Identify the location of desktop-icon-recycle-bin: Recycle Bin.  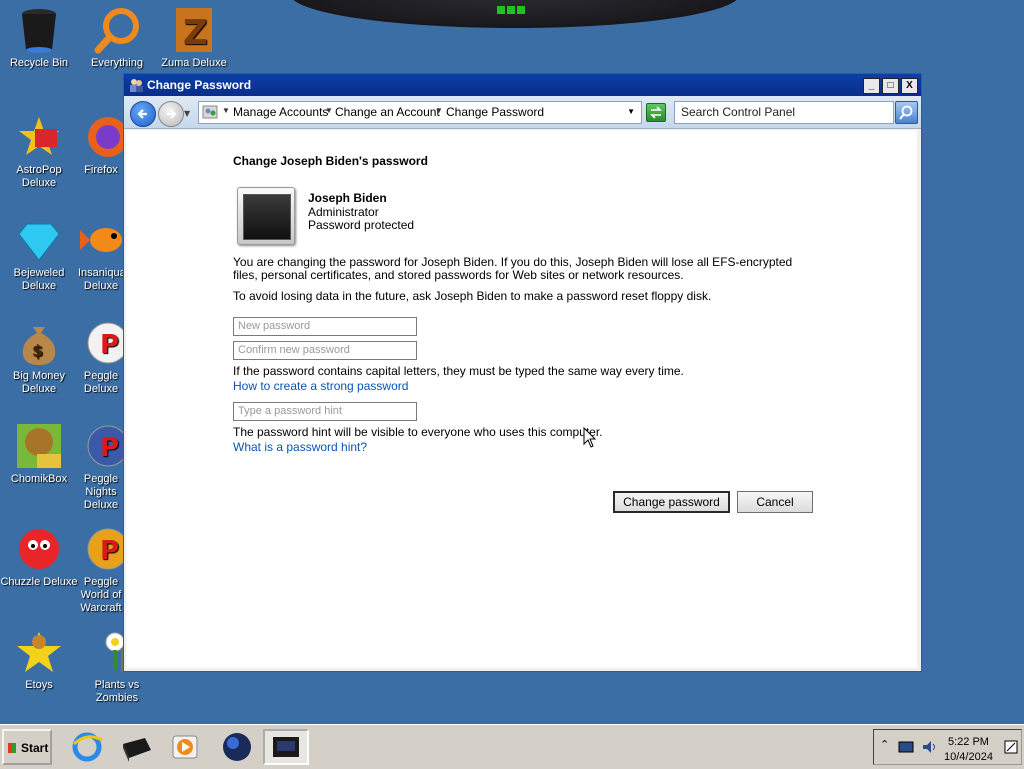
(39, 38).